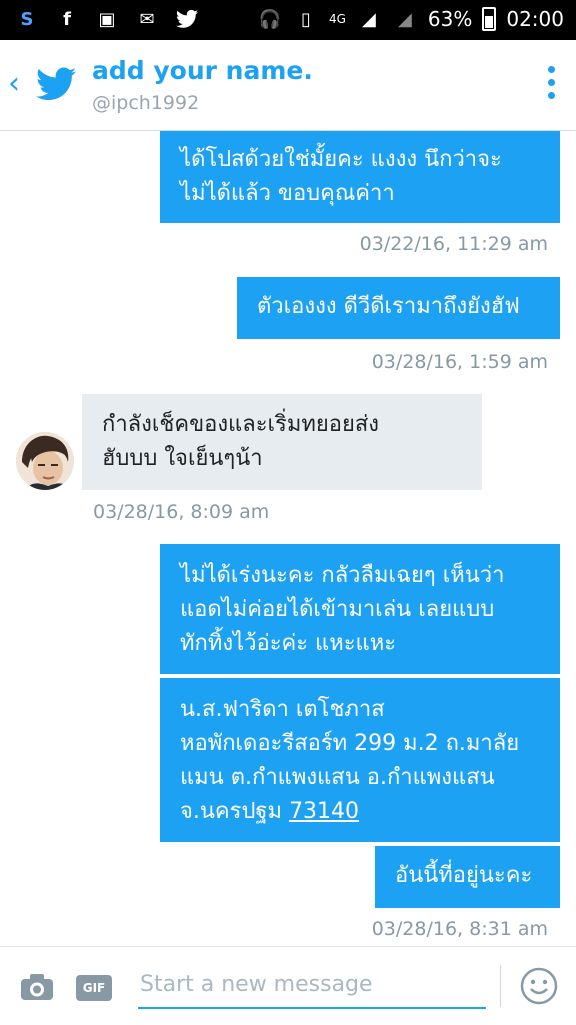  I want to click on signal-icon: ◢, so click(368, 19).